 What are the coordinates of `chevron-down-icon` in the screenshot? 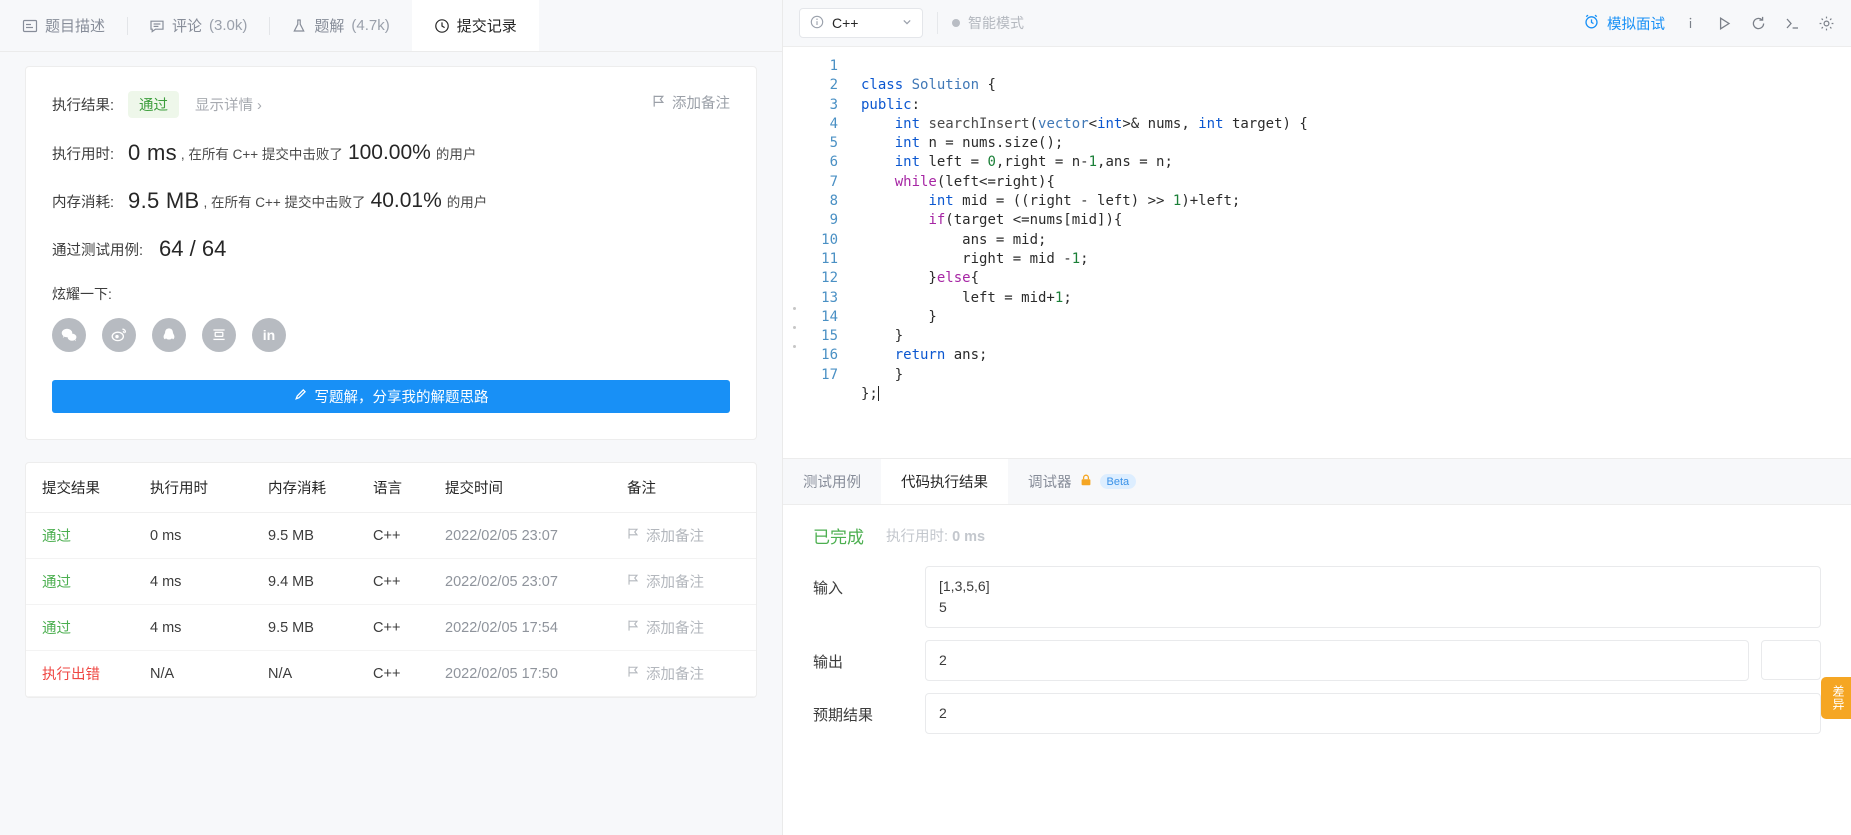 It's located at (907, 23).